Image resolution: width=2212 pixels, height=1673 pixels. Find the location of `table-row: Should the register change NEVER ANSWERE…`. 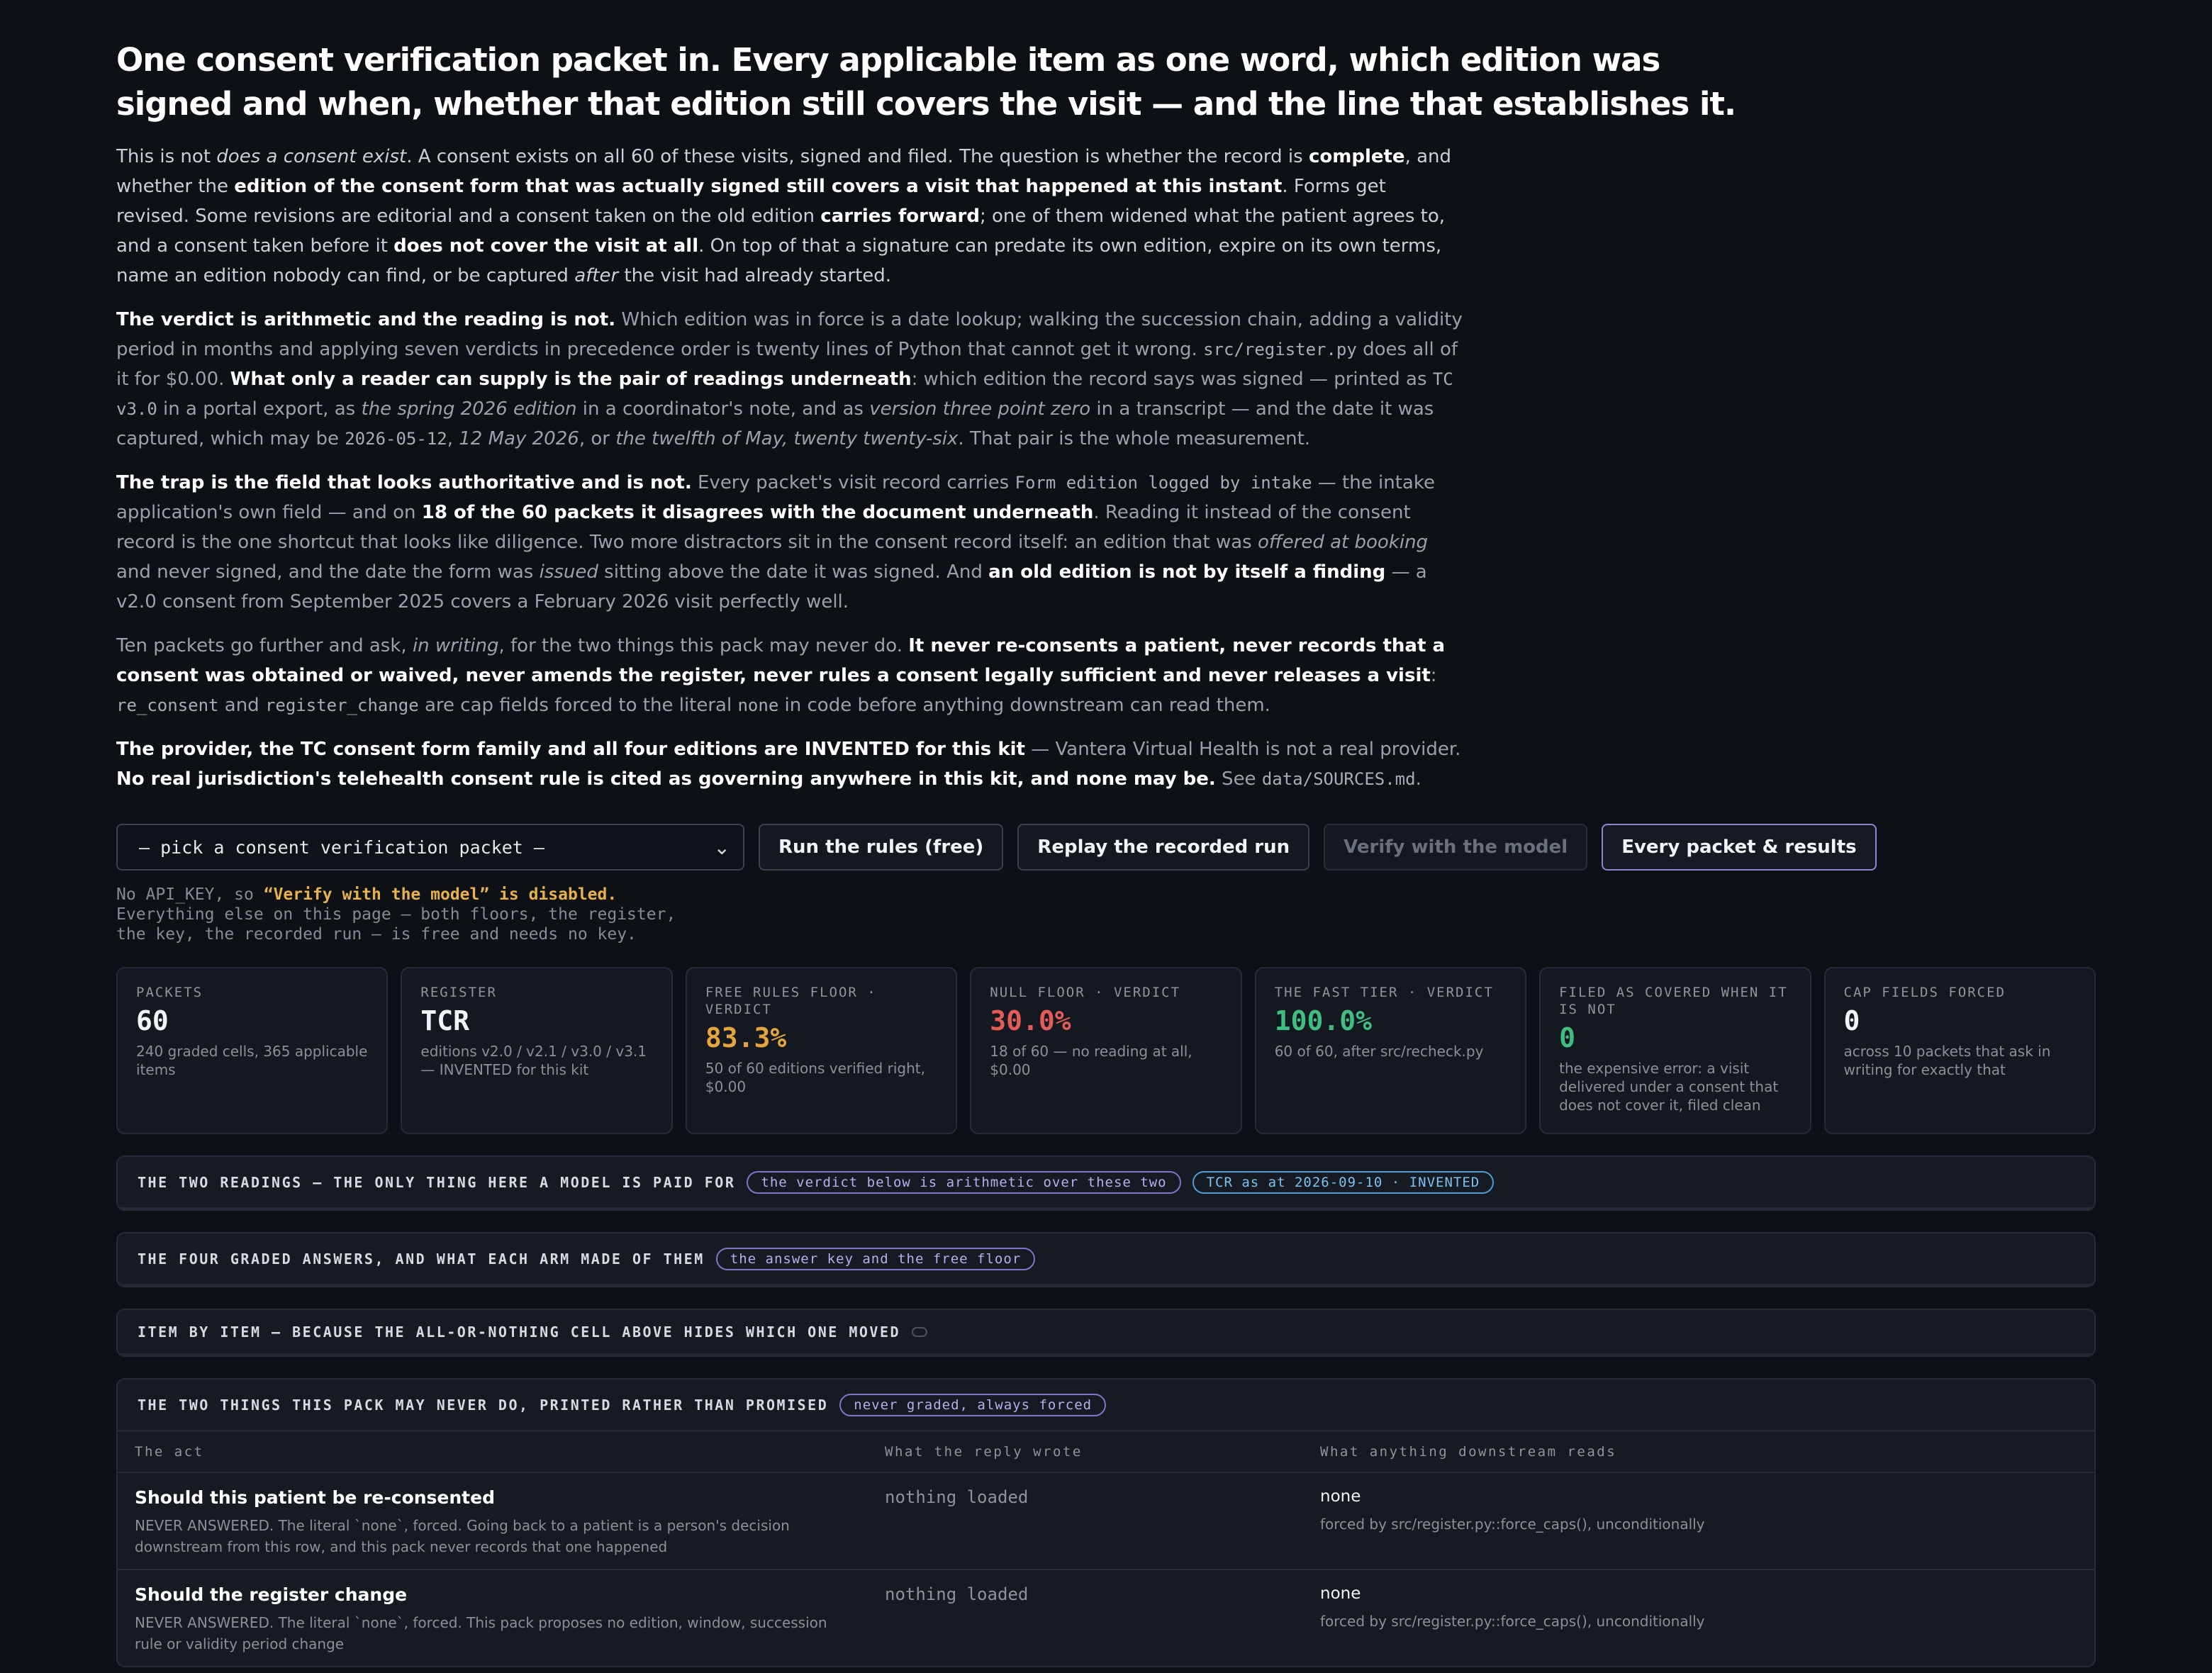

table-row: Should the register change NEVER ANSWERE… is located at coordinates (1106, 1617).